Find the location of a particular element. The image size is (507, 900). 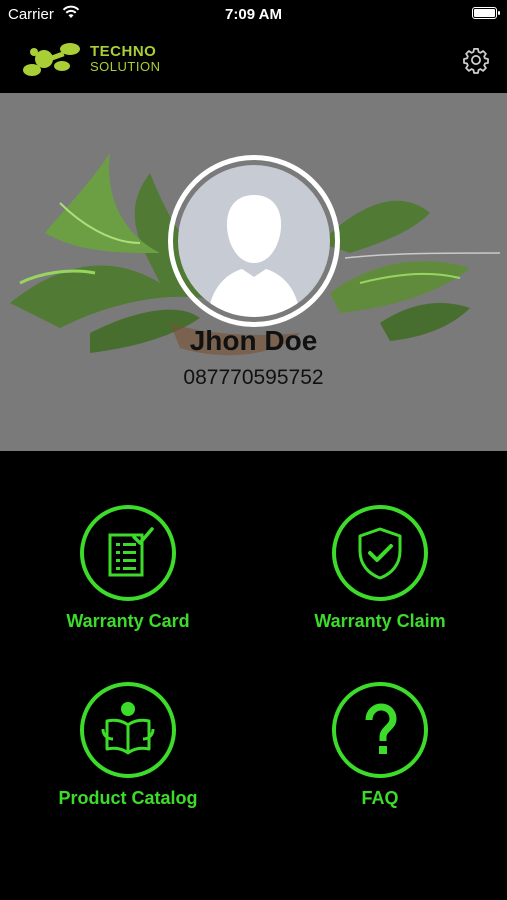

status-time: 7:09 AM is located at coordinates (253, 14).